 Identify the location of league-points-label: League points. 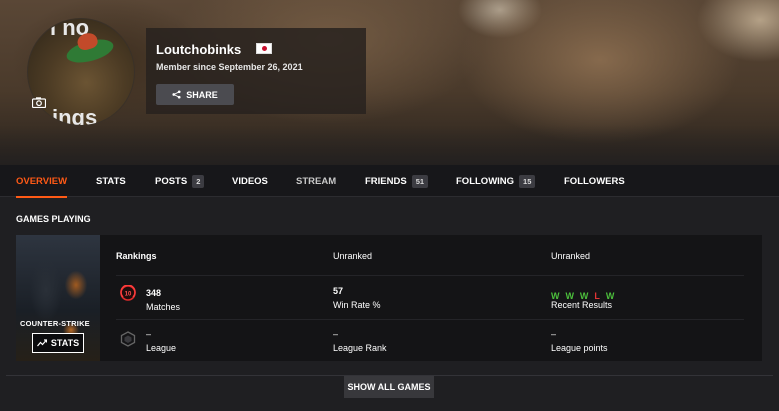
(579, 348).